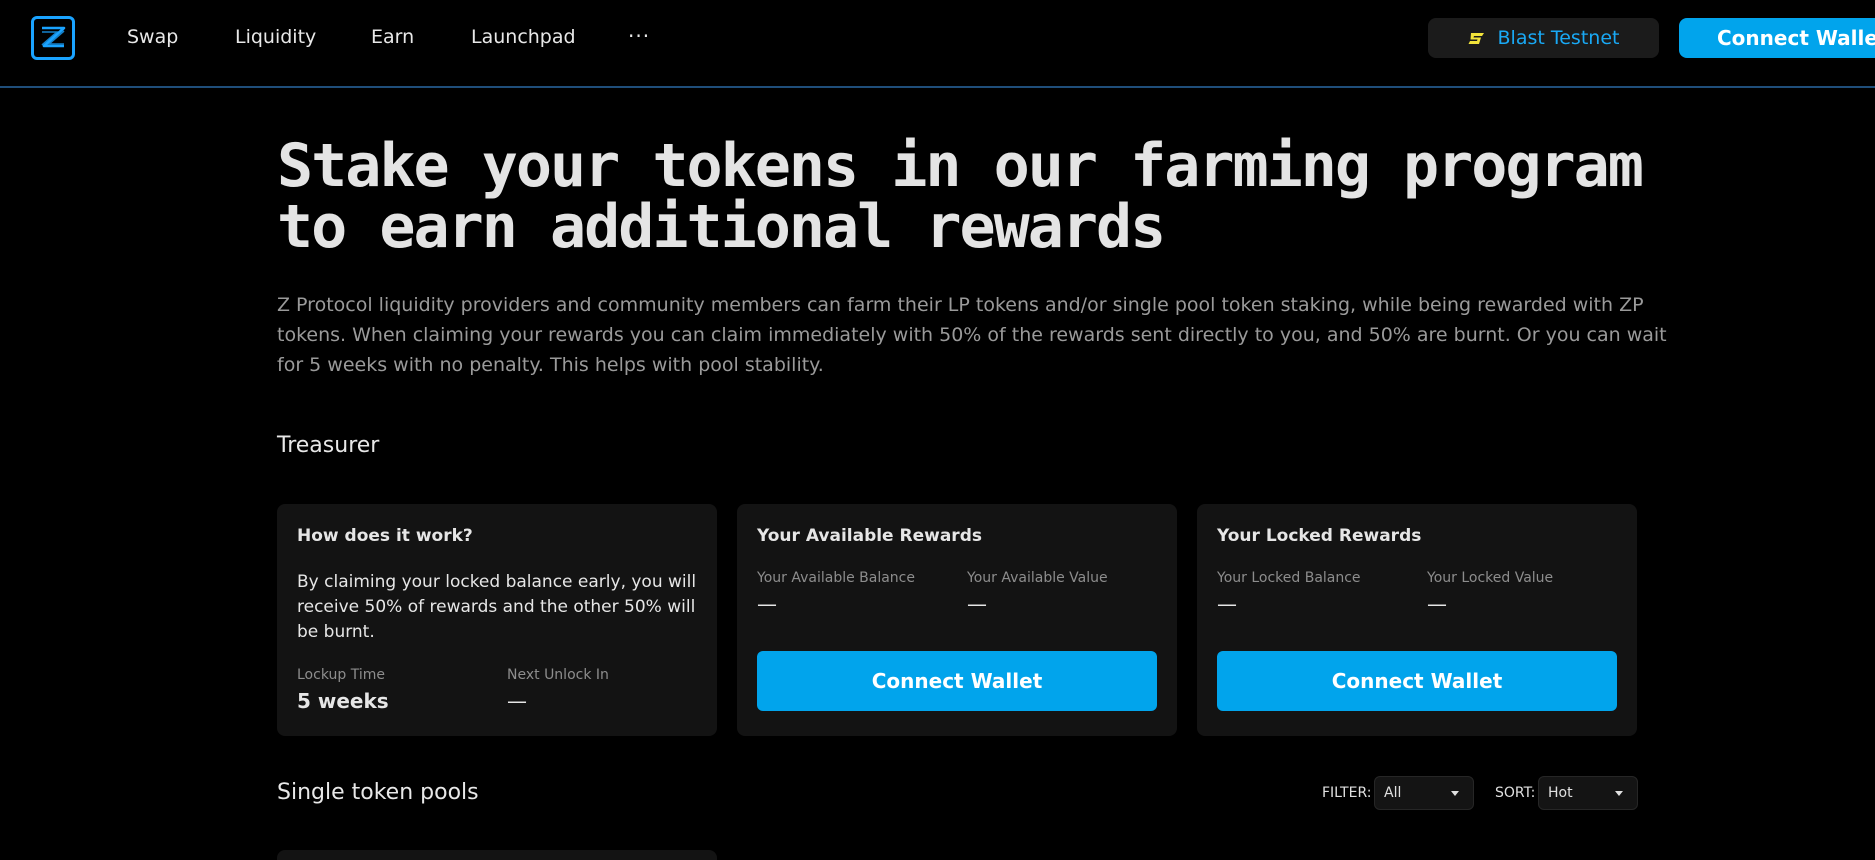  I want to click on nav-link-liquidity: Liquidity, so click(275, 37).